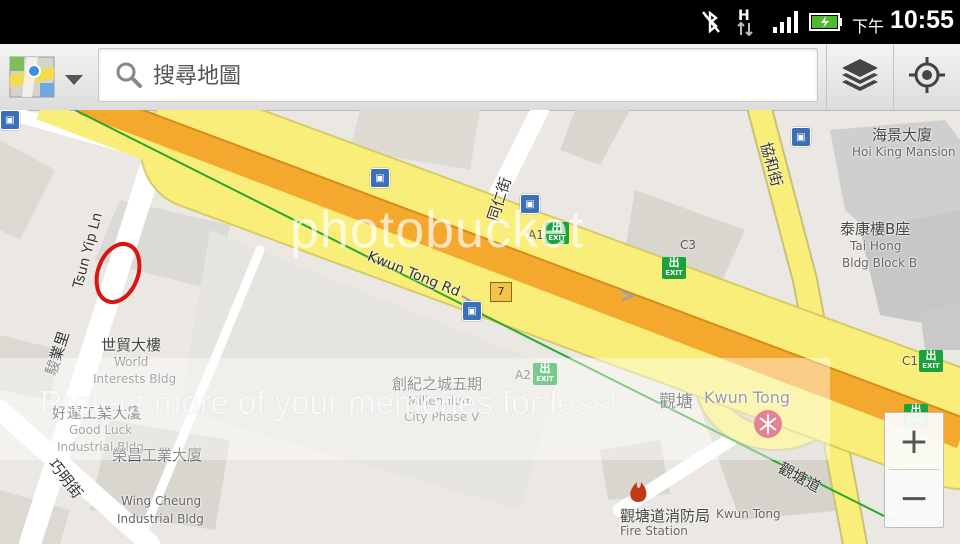  I want to click on my-location-button, so click(926, 77).